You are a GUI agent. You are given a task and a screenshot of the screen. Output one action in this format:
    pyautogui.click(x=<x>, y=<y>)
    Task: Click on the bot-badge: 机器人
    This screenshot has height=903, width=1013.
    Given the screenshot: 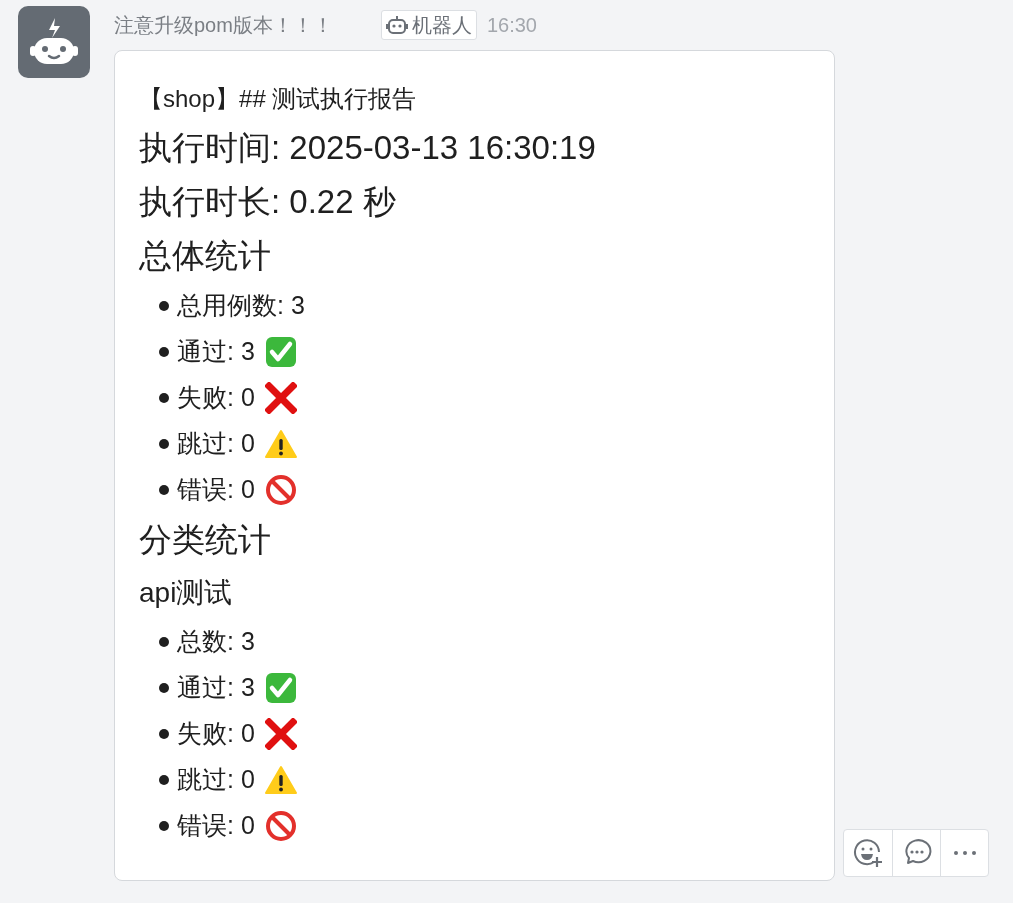 What is the action you would take?
    pyautogui.click(x=428, y=25)
    